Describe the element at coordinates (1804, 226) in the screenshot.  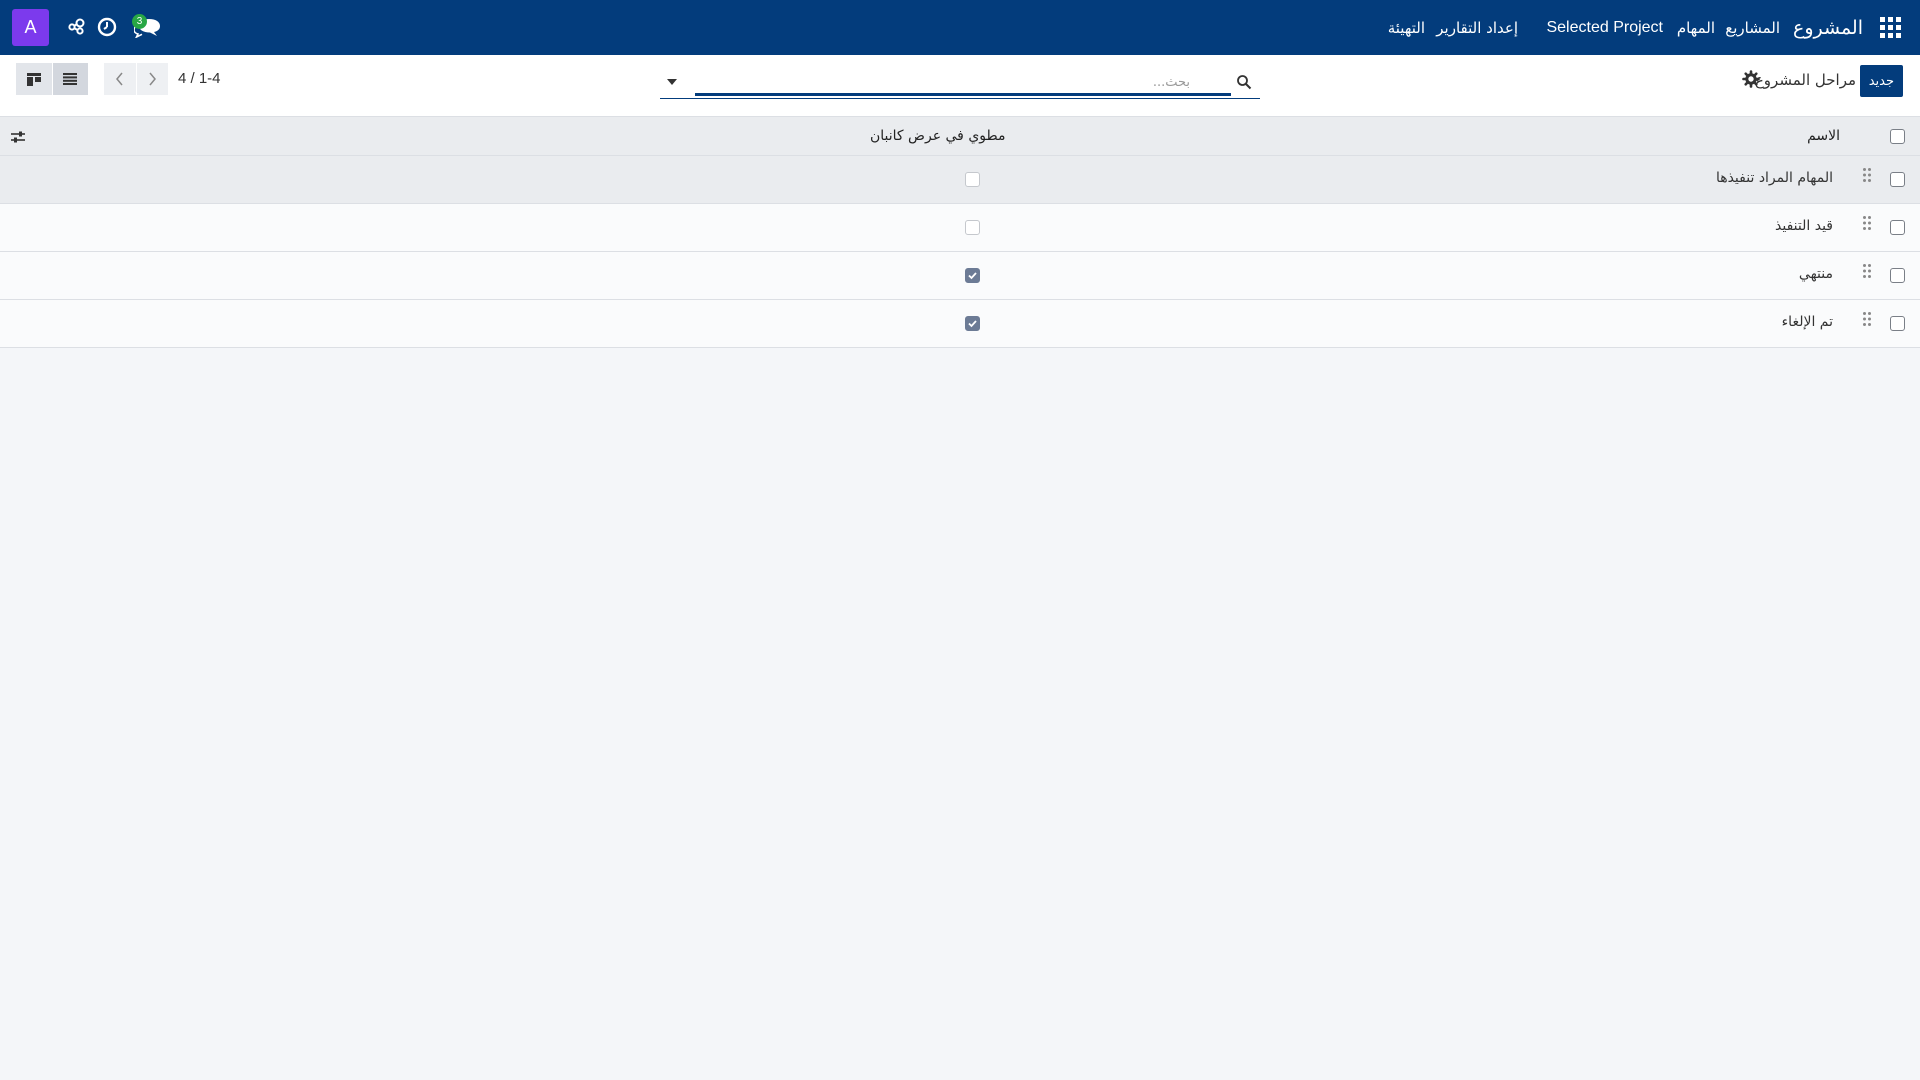
I see `stage-name: قيد التنفيذ` at that location.